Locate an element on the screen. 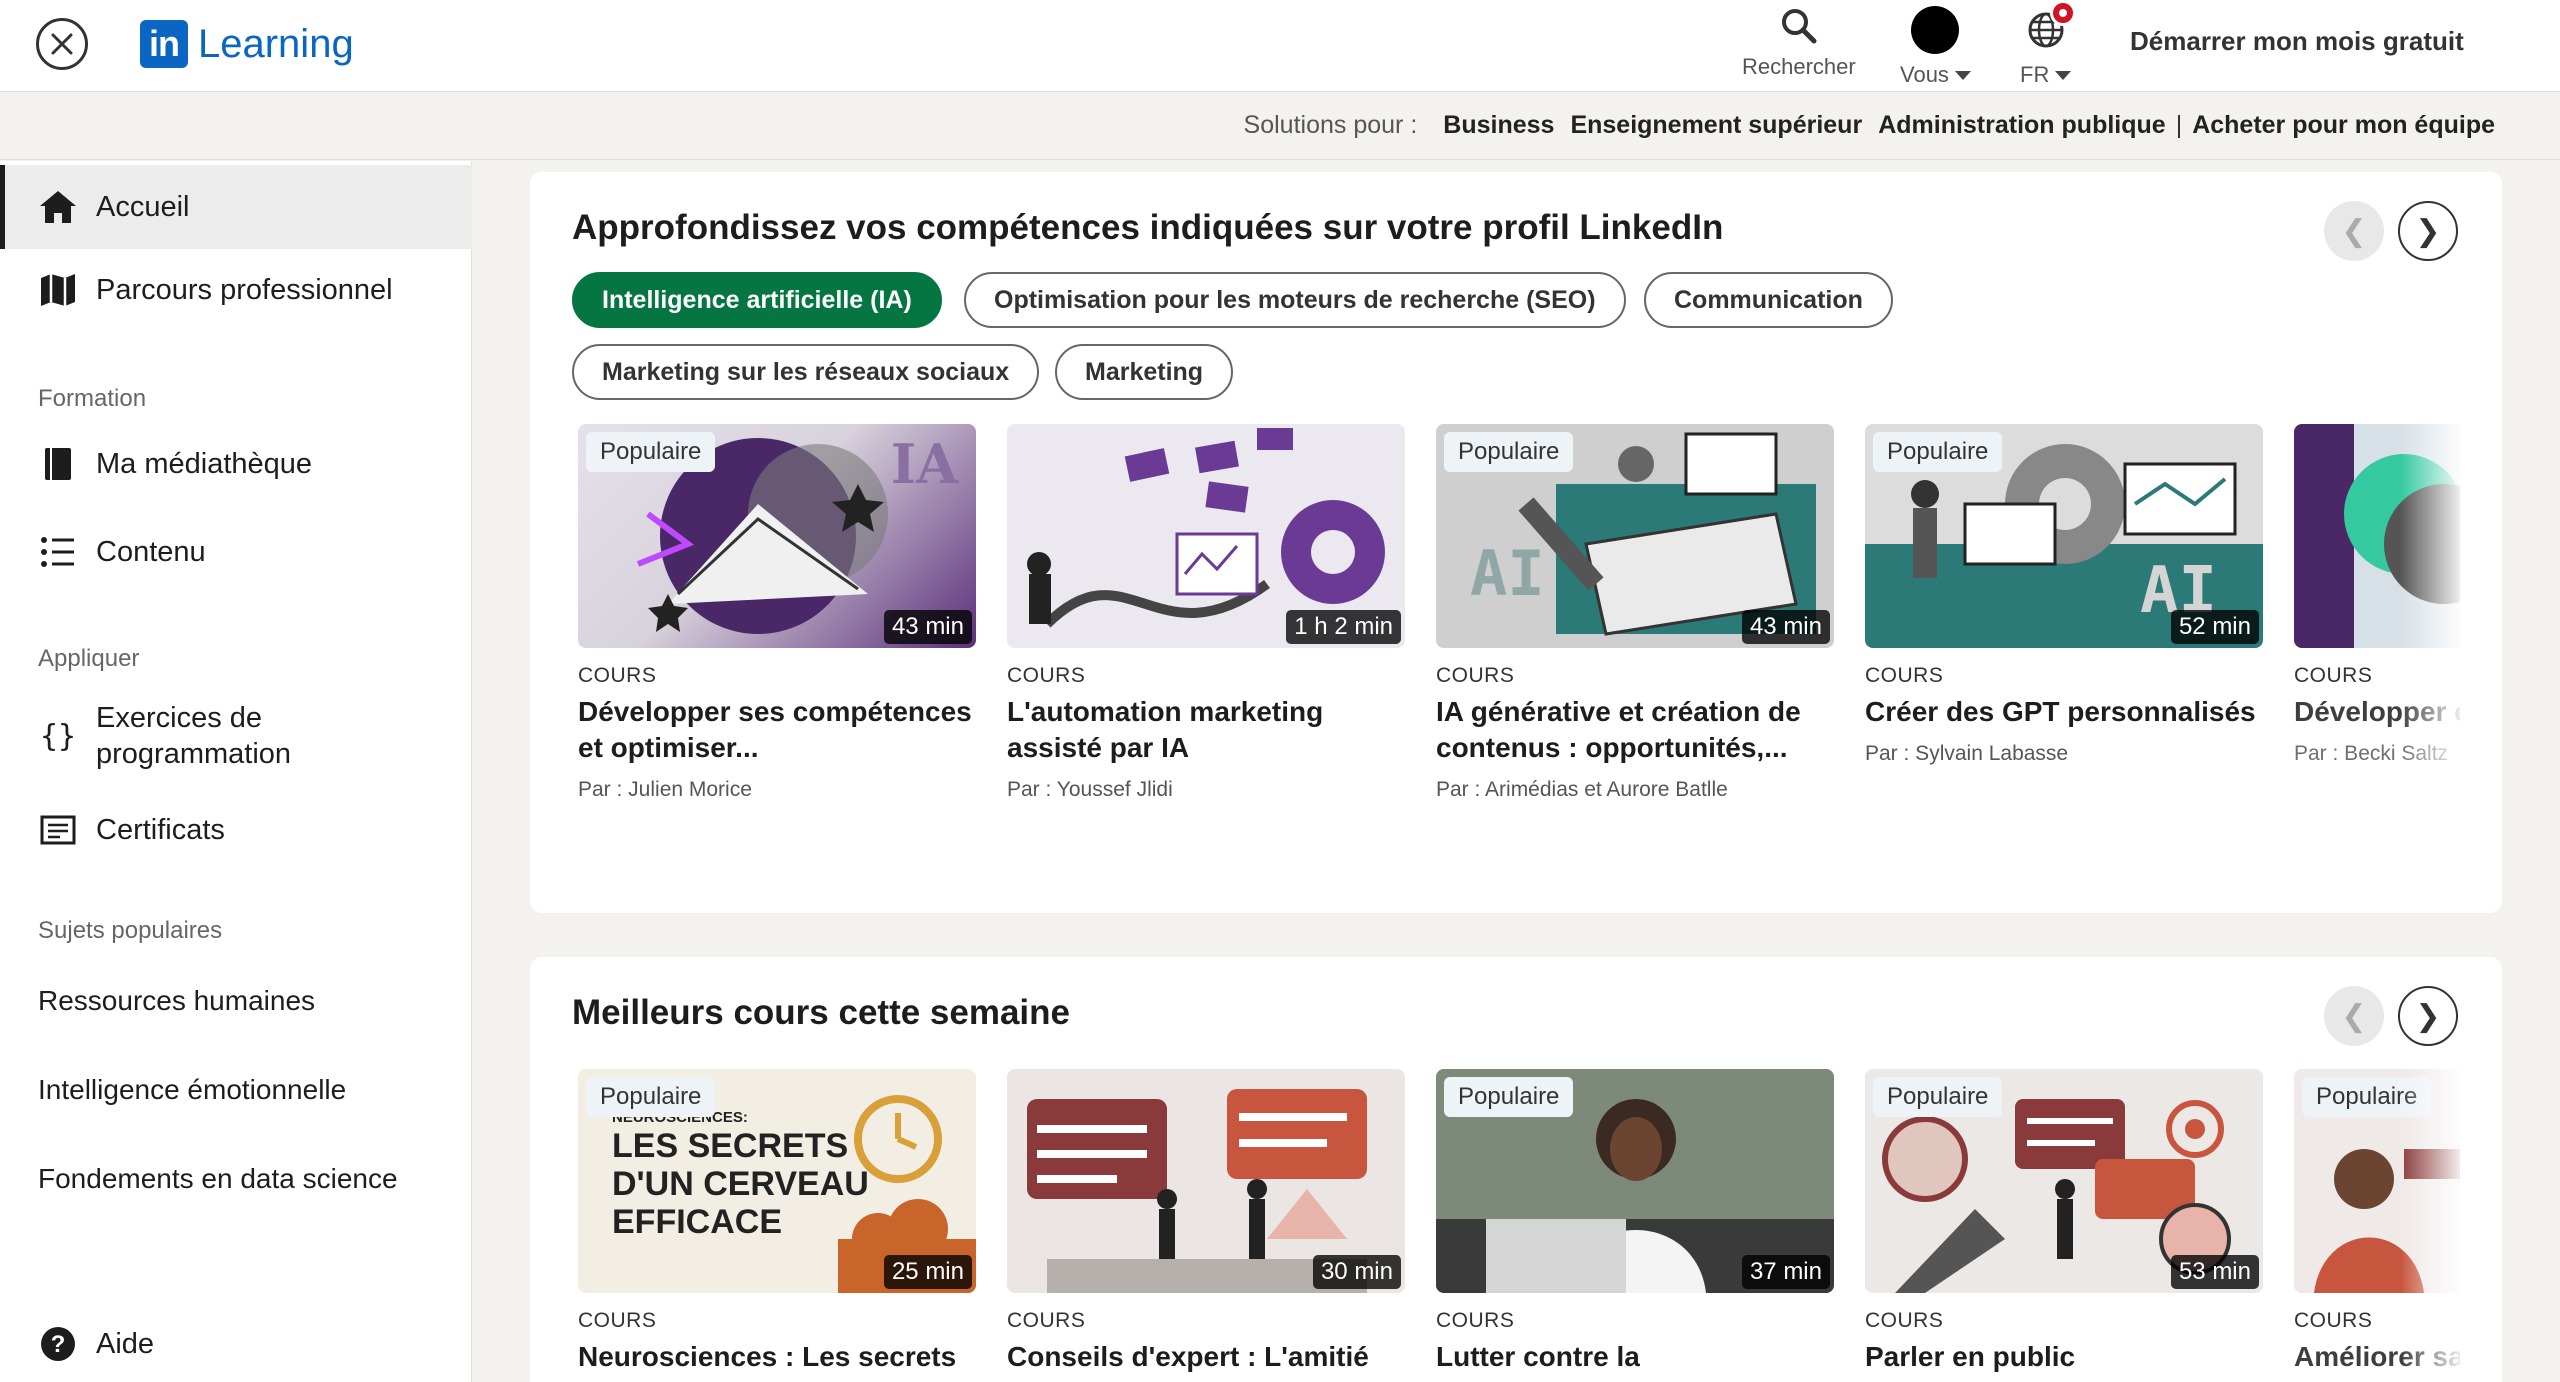 This screenshot has width=2560, height=1382. list-icon is located at coordinates (57, 552).